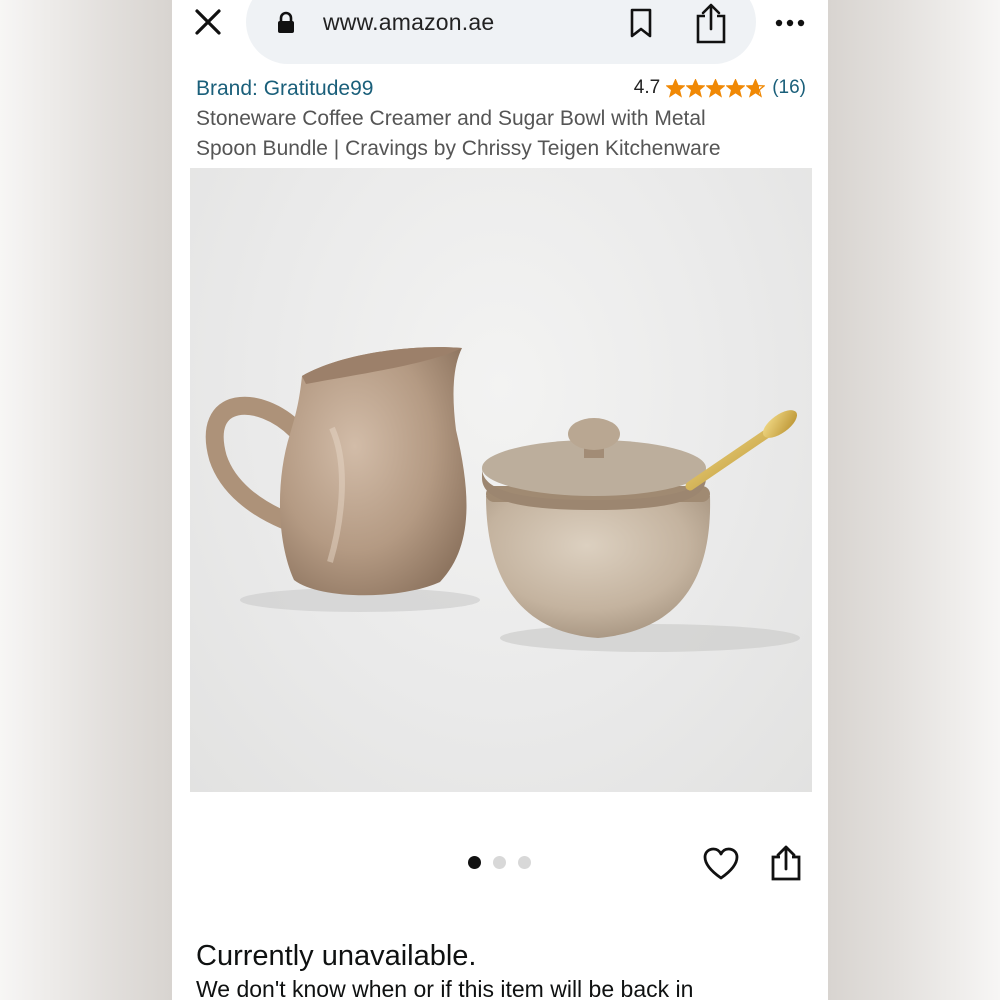 The height and width of the screenshot is (1000, 1000). What do you see at coordinates (721, 864) in the screenshot?
I see `heart-icon` at bounding box center [721, 864].